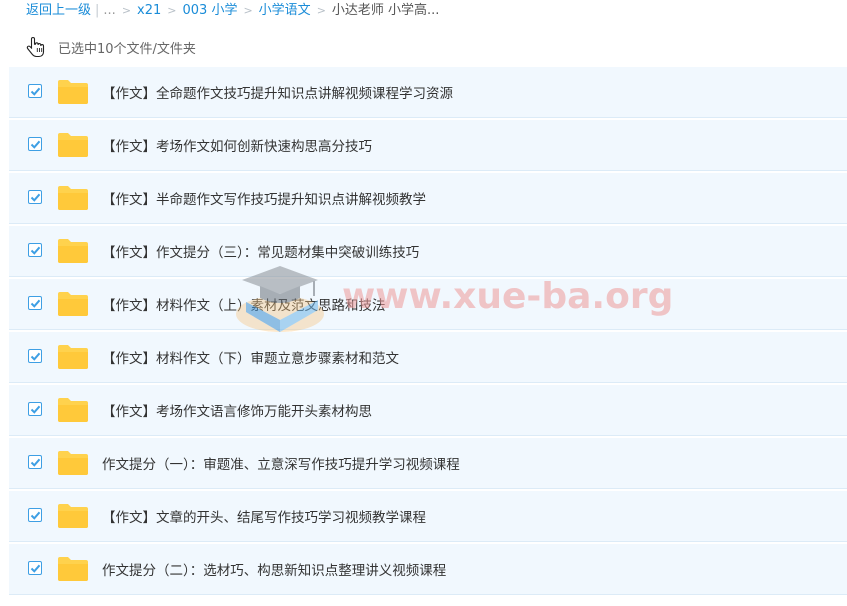 The image size is (847, 606). What do you see at coordinates (237, 410) in the screenshot?
I see `file-name: 【作文】考场作文语言修饰万能开头素材构思` at bounding box center [237, 410].